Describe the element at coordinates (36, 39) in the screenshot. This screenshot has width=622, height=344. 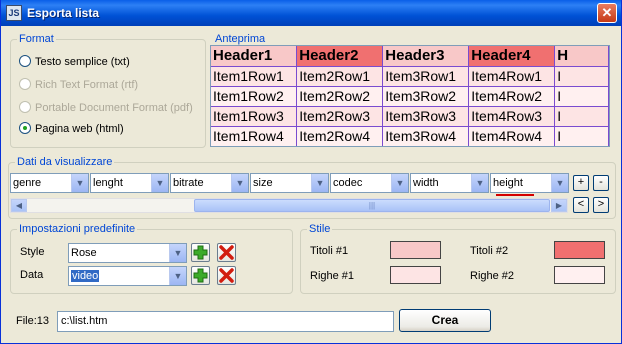
I see `format-legend: Format` at that location.